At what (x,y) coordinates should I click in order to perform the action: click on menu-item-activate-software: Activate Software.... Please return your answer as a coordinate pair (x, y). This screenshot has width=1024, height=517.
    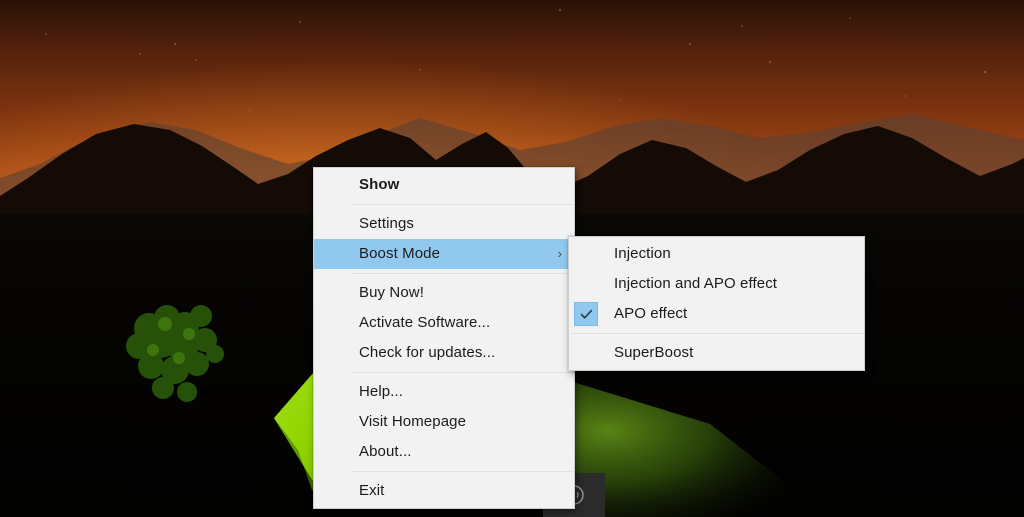
    Looking at the image, I should click on (444, 323).